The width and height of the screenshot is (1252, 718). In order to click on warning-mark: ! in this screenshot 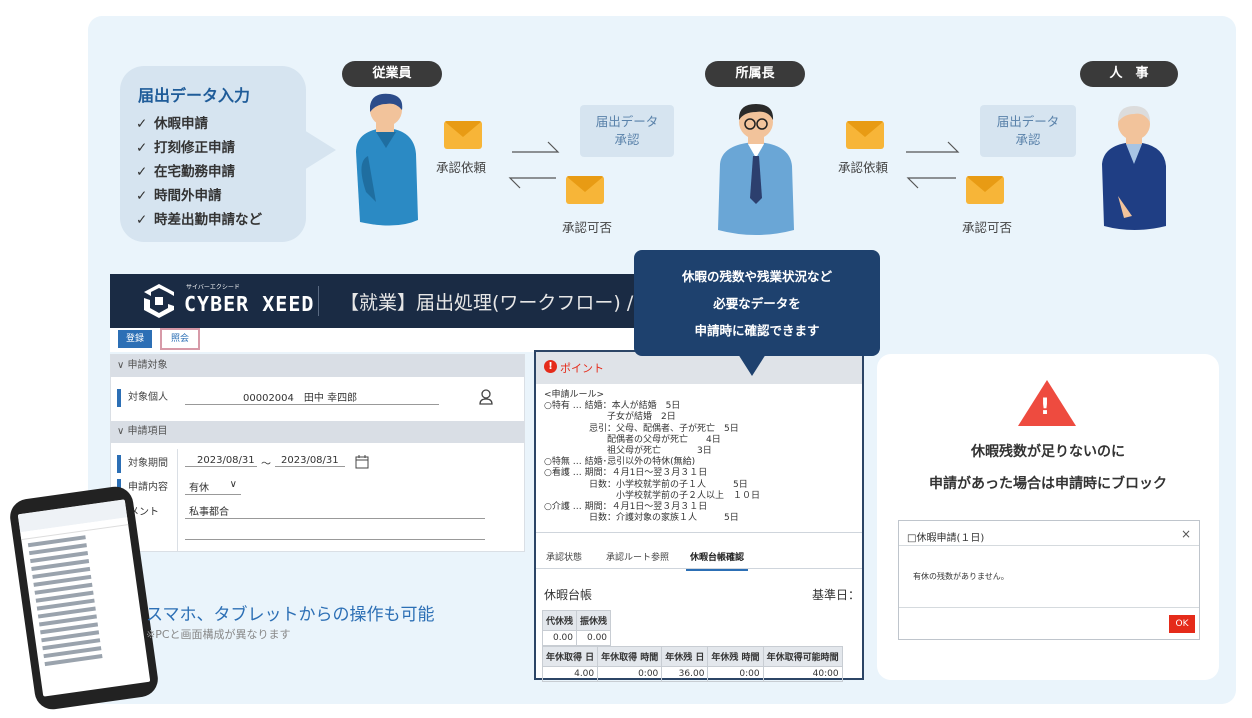, I will do `click(1045, 407)`.